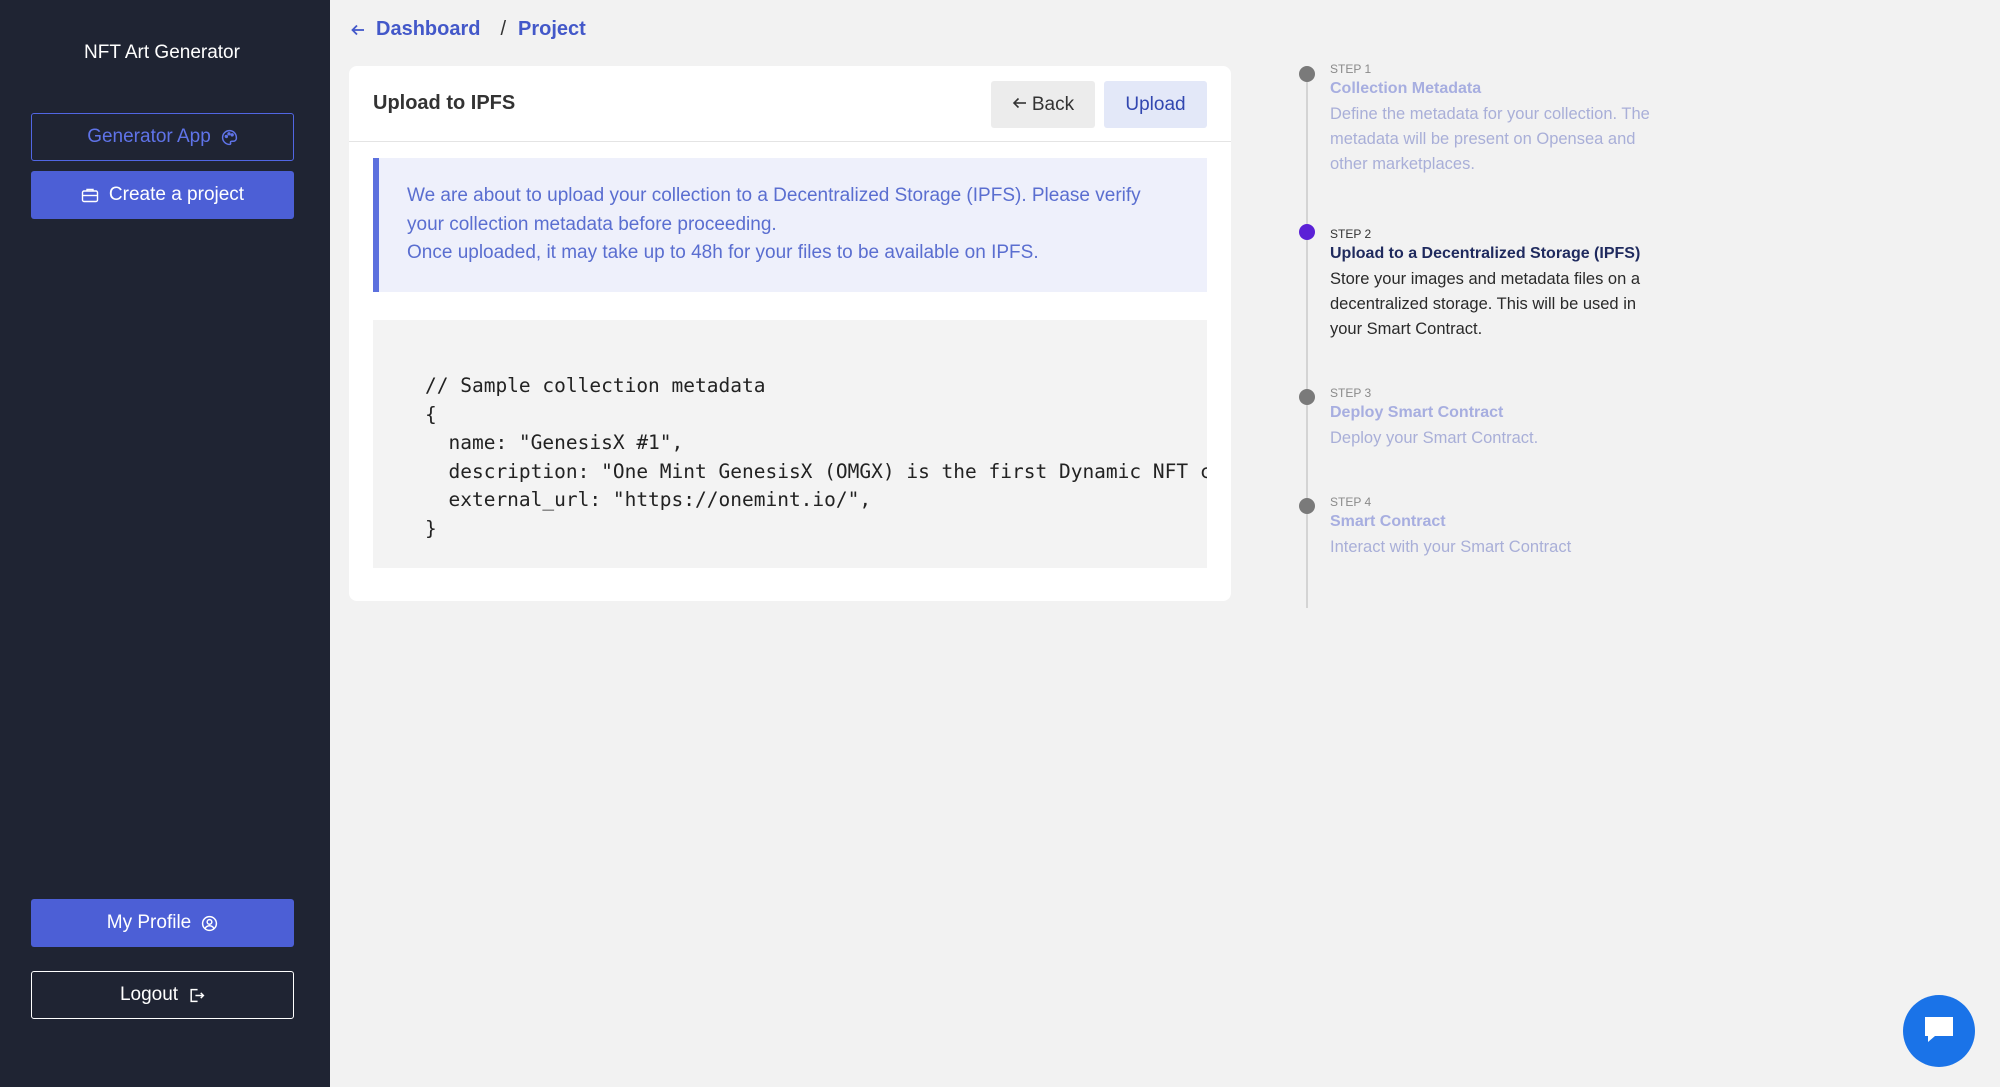  Describe the element at coordinates (209, 923) in the screenshot. I see `user-circle-icon` at that location.